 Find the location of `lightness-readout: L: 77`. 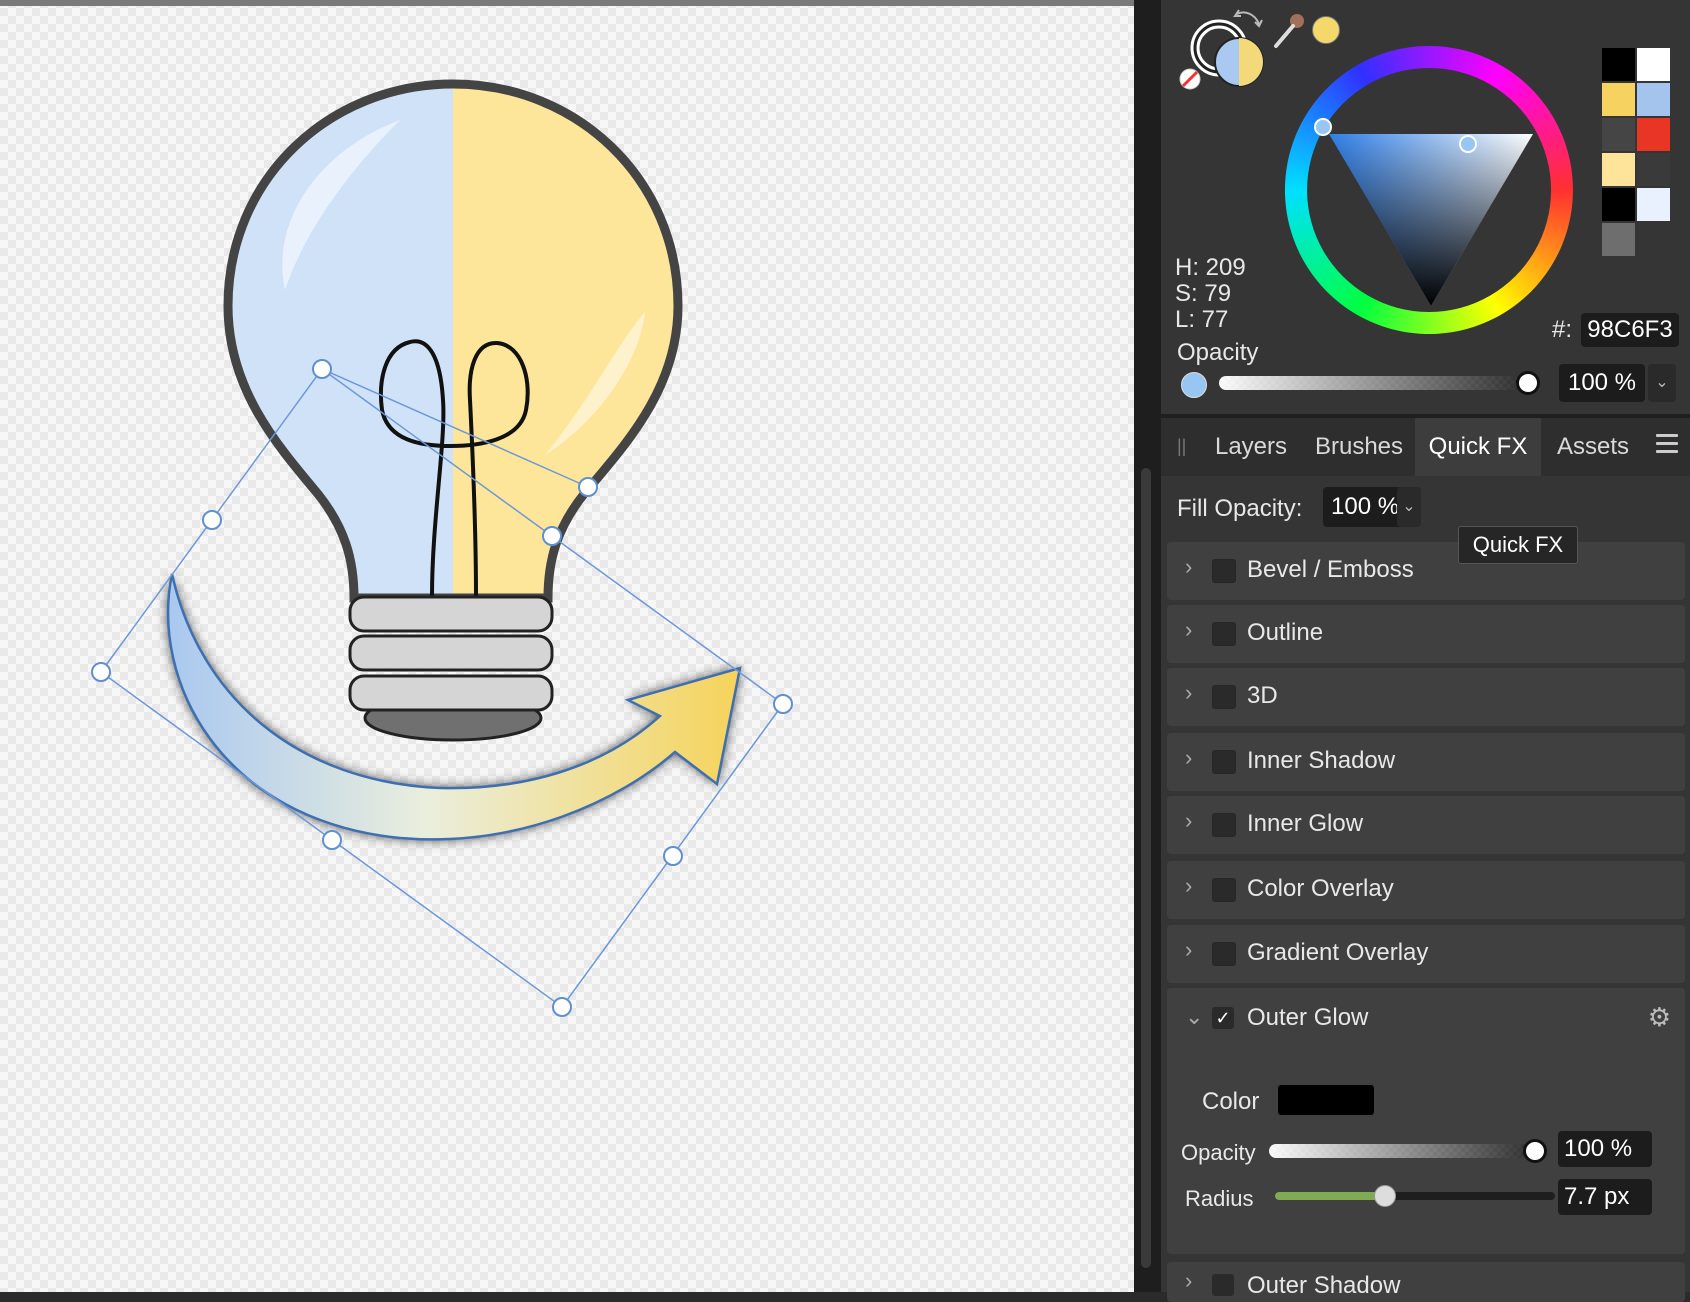

lightness-readout: L: 77 is located at coordinates (1202, 319).